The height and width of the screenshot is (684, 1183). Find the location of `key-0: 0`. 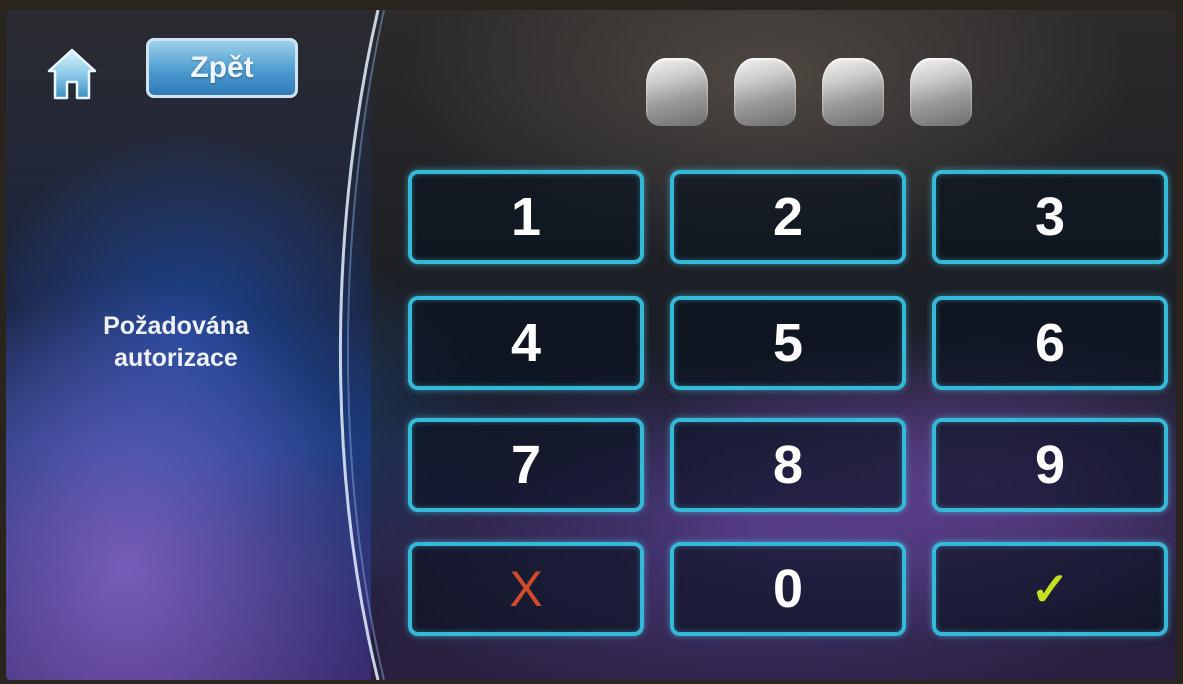

key-0: 0 is located at coordinates (788, 589).